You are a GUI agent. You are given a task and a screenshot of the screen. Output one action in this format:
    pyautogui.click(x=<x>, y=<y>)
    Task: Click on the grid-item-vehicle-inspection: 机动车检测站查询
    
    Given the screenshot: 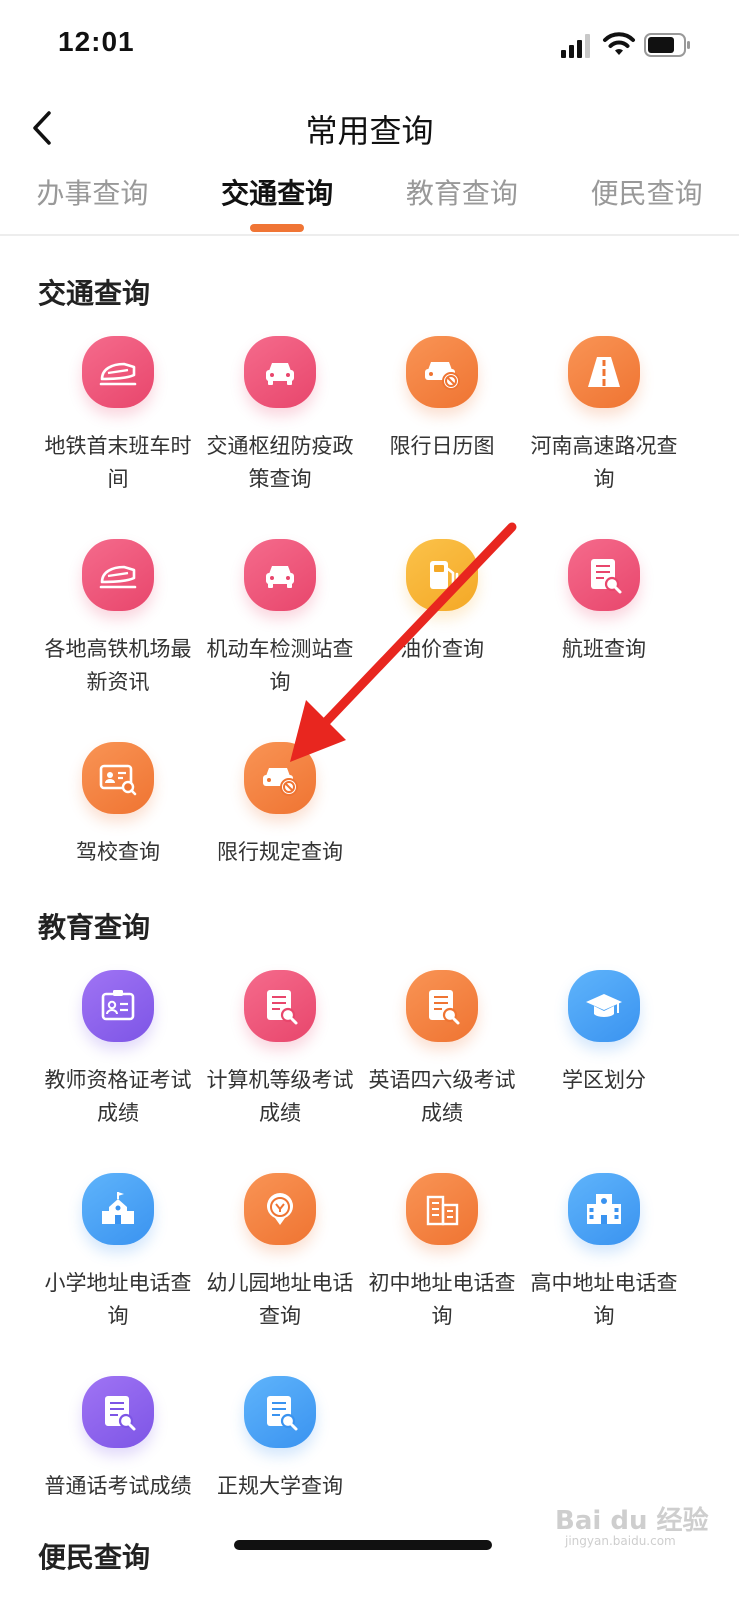 What is the action you would take?
    pyautogui.click(x=280, y=619)
    